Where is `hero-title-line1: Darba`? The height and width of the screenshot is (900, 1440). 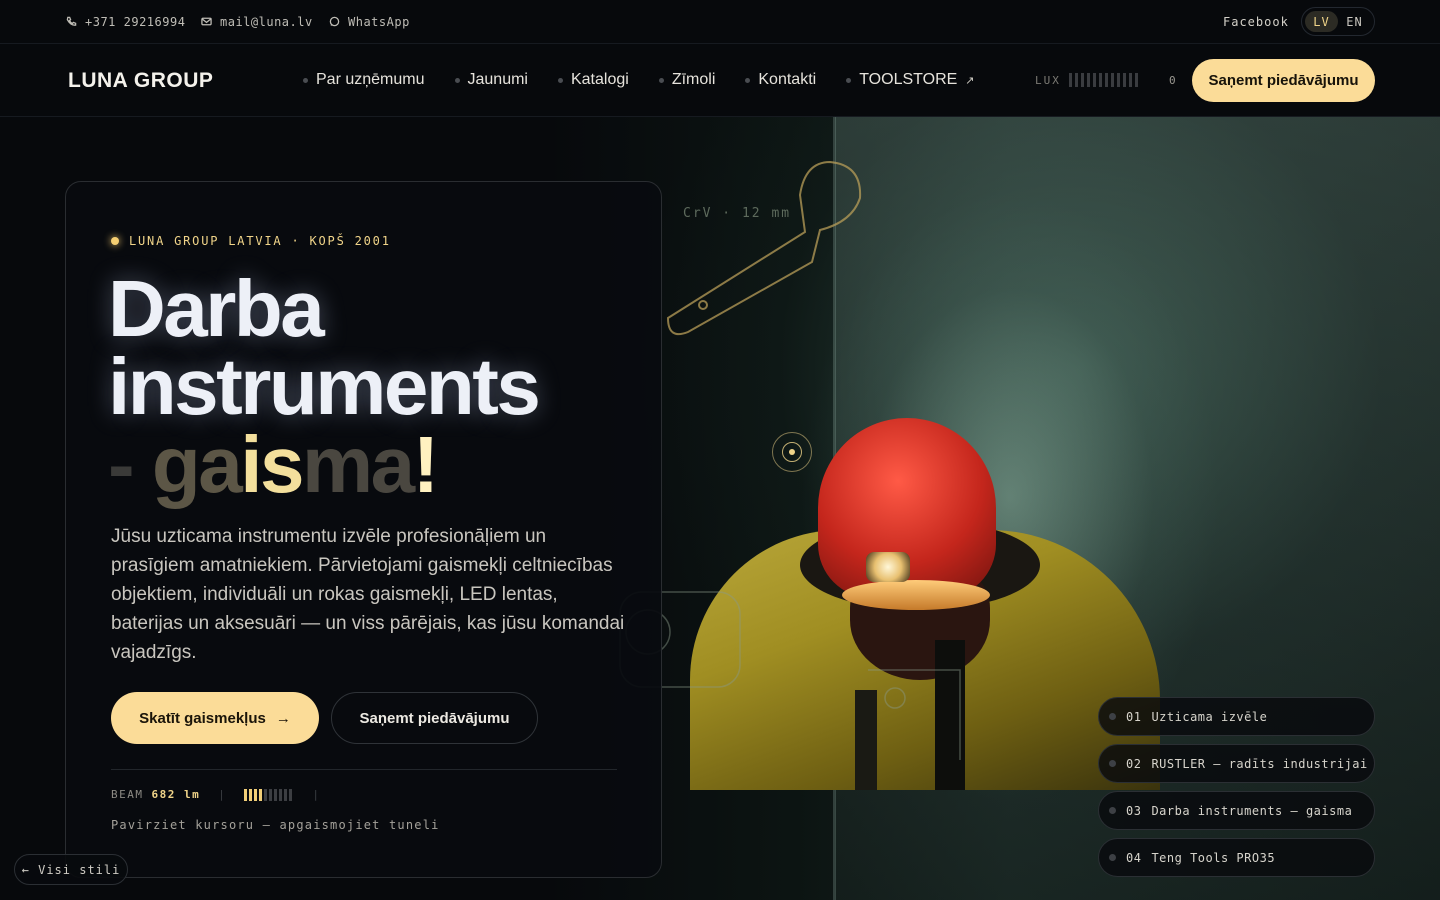 hero-title-line1: Darba is located at coordinates (216, 308).